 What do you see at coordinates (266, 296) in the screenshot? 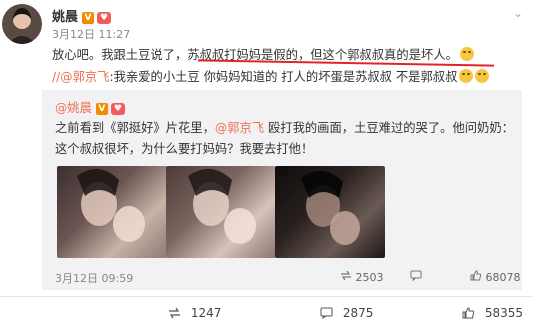
I see `divider` at bounding box center [266, 296].